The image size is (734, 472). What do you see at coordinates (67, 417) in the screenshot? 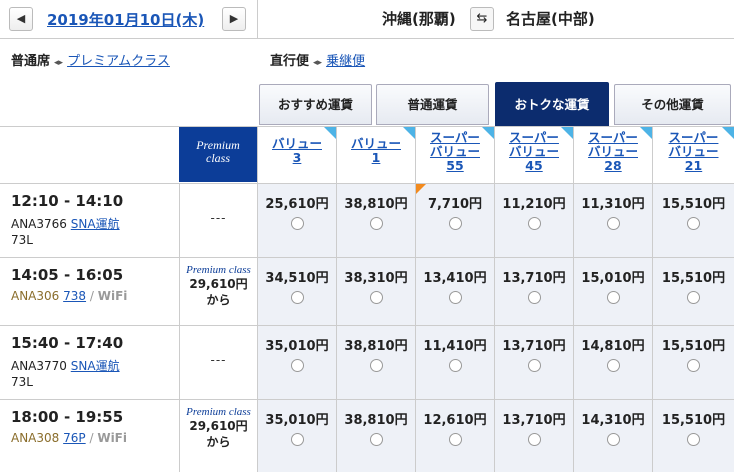
I see `flight-time: 18:00 - 19:55` at bounding box center [67, 417].